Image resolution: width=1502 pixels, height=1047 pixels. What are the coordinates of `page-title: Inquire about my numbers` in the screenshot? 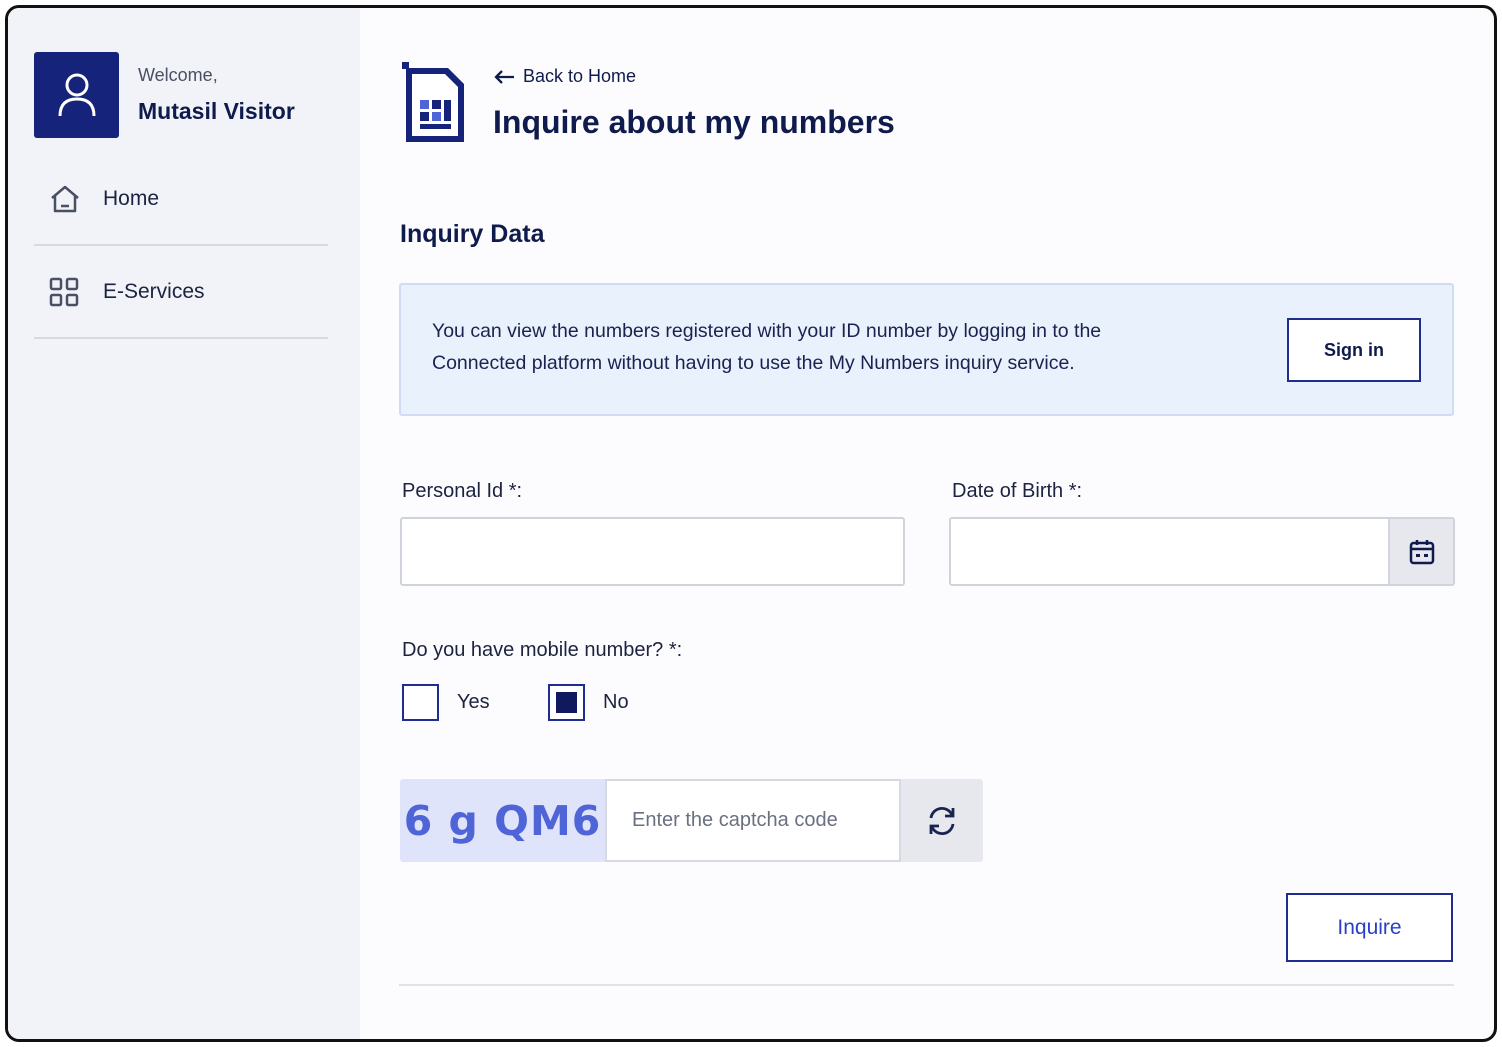 It's located at (694, 122).